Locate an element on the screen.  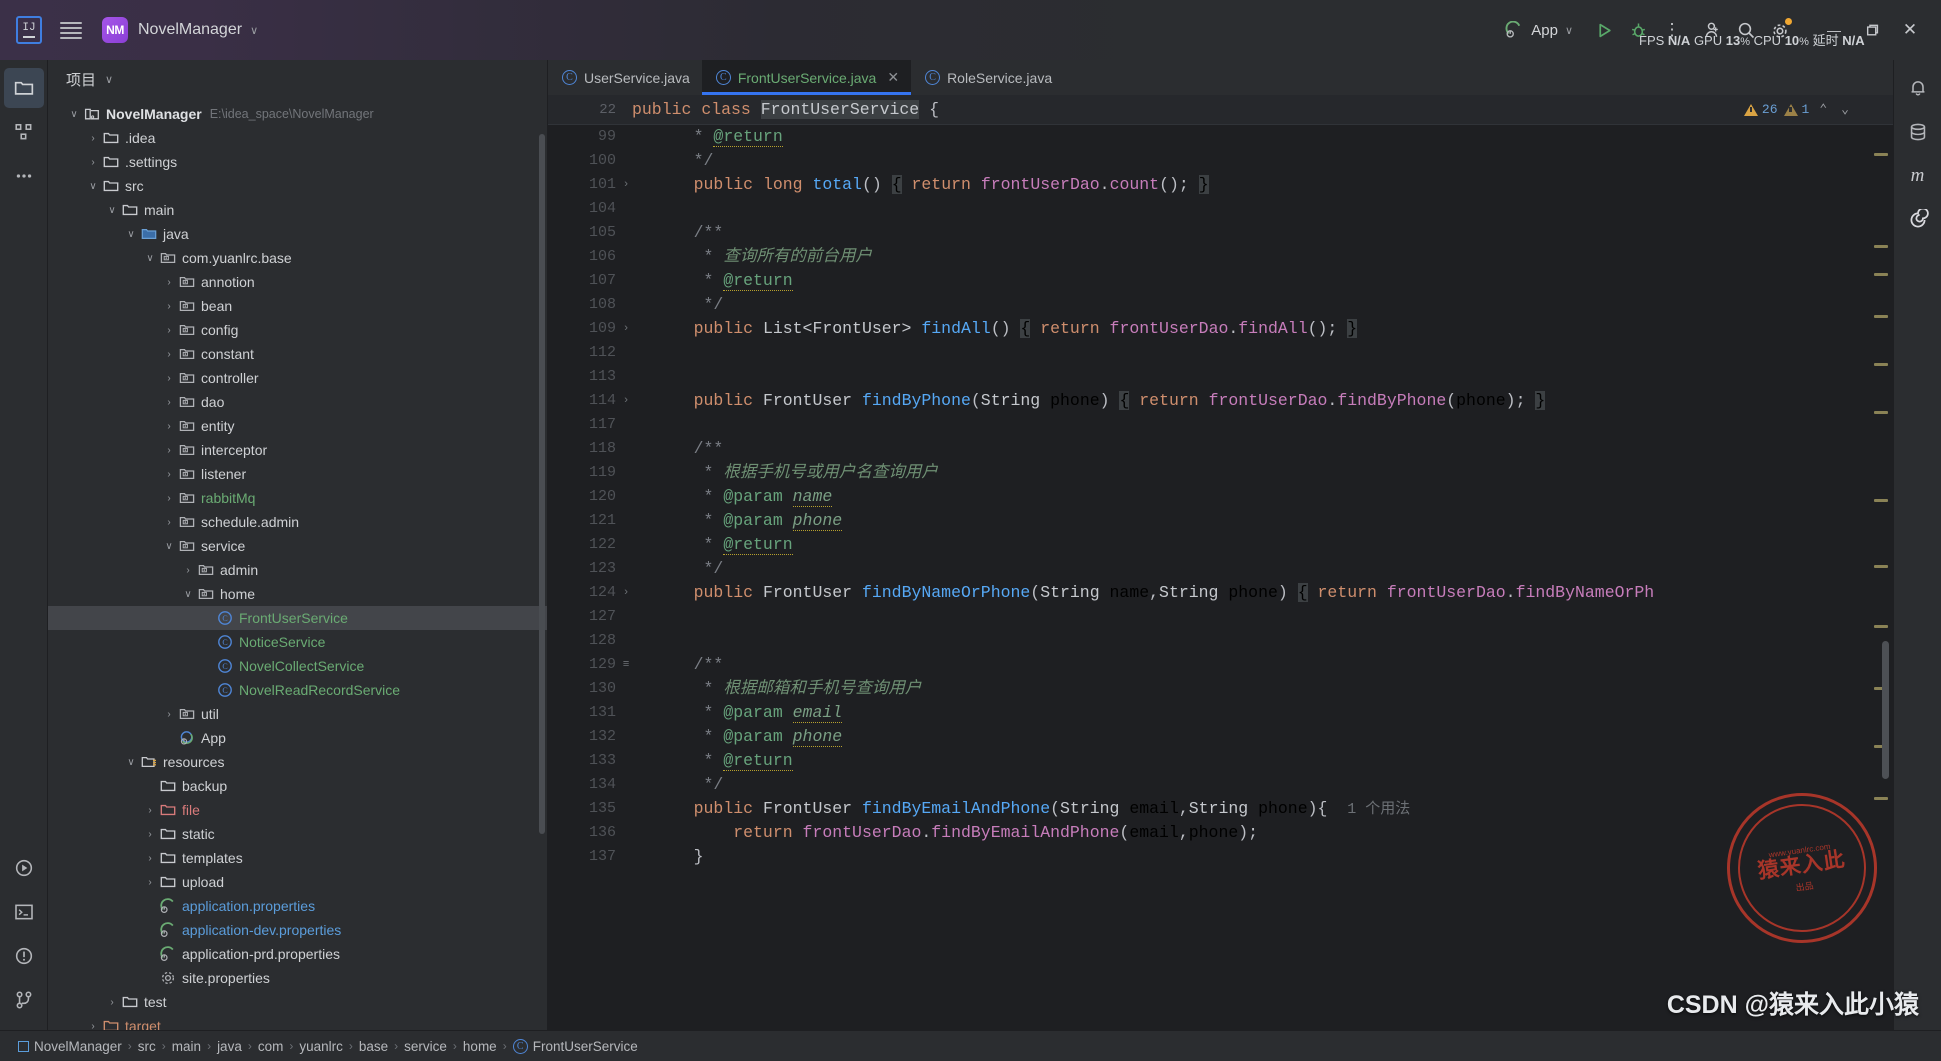
close-tab-icon: ✕ is located at coordinates (893, 77).